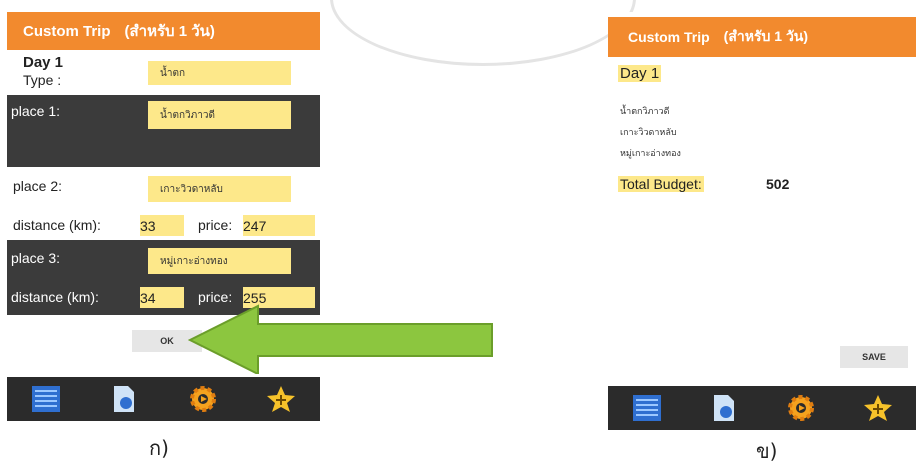 This screenshot has width=916, height=467. What do you see at coordinates (162, 297) in the screenshot?
I see `distance-field-3: 34` at bounding box center [162, 297].